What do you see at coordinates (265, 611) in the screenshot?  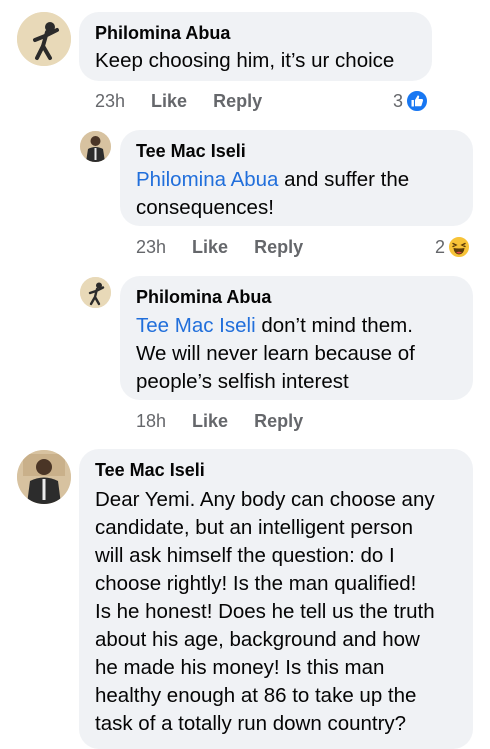 I see `comment-text-line: Is he honest! Does he tell us the truth` at bounding box center [265, 611].